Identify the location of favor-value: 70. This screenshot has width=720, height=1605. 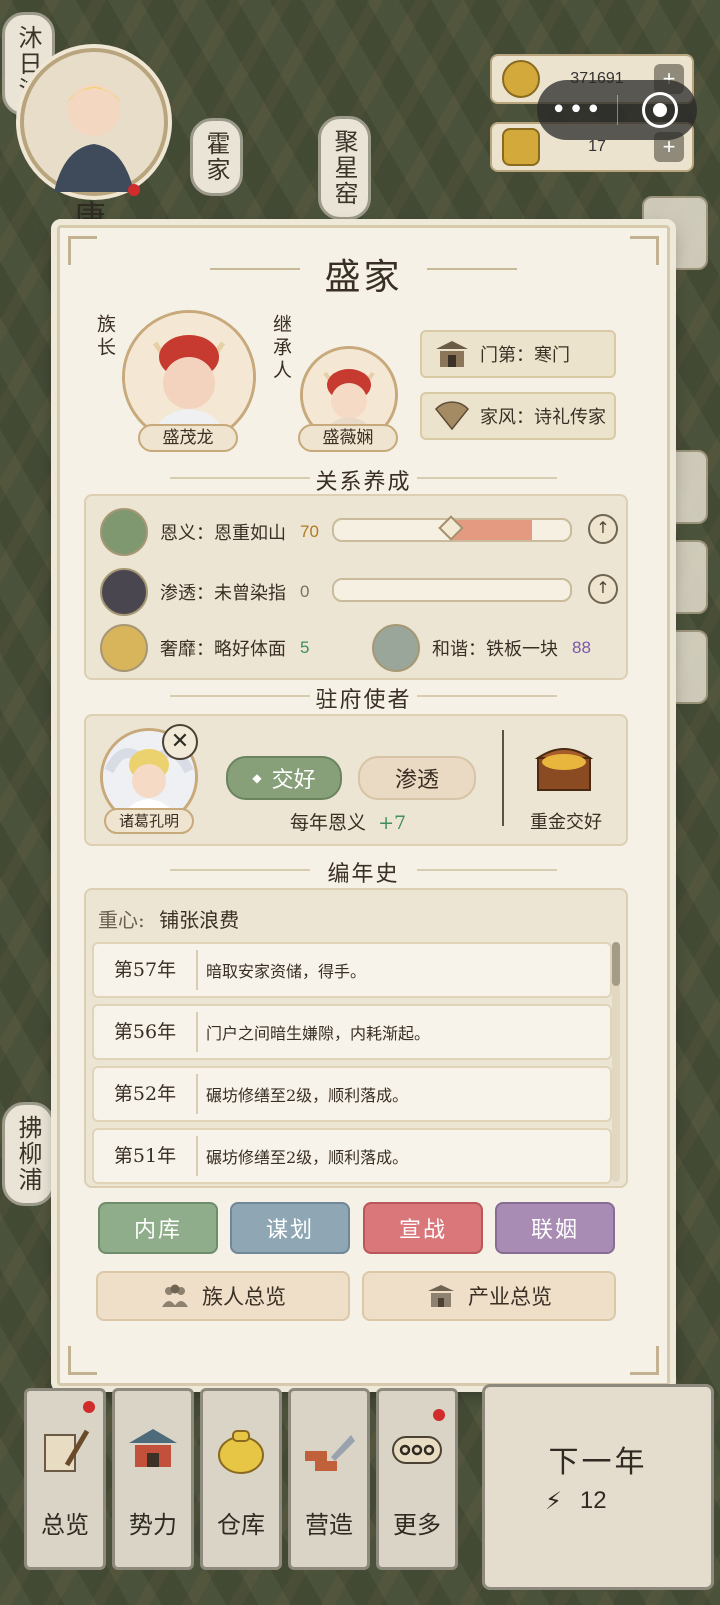
(309, 531).